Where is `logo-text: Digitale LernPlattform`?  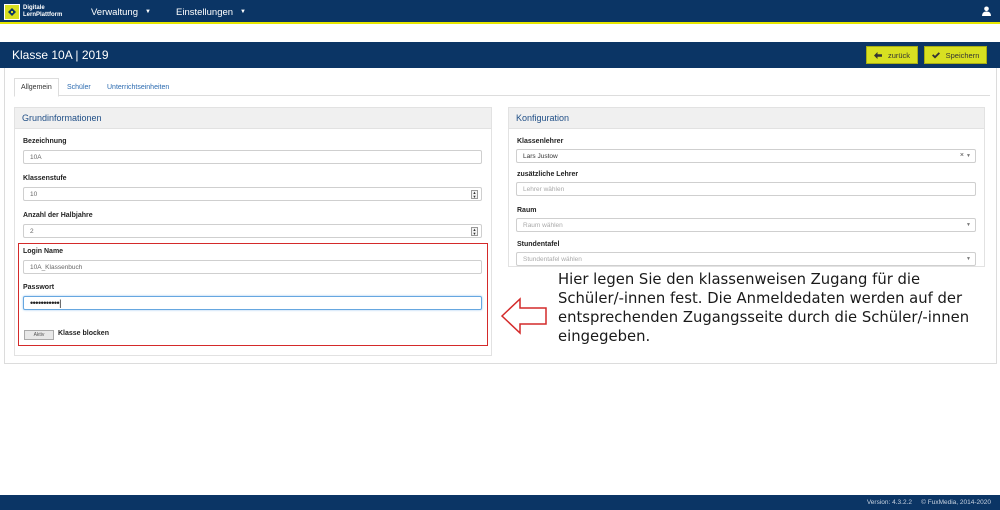
logo-text: Digitale LernPlattform is located at coordinates (43, 12).